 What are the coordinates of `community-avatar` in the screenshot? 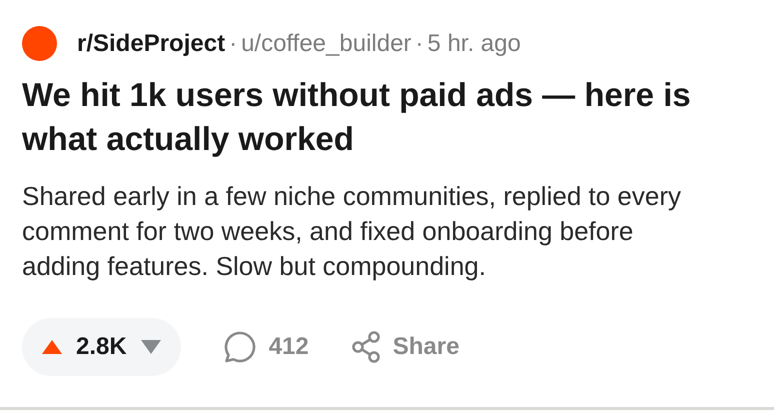 It's located at (39, 43).